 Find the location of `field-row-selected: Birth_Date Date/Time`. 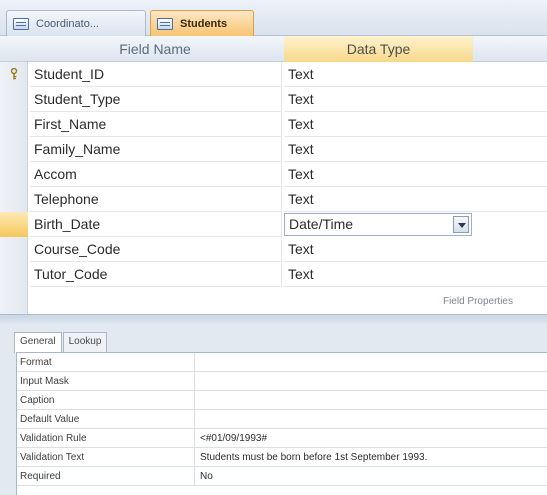

field-row-selected: Birth_Date Date/Time is located at coordinates (273, 224).